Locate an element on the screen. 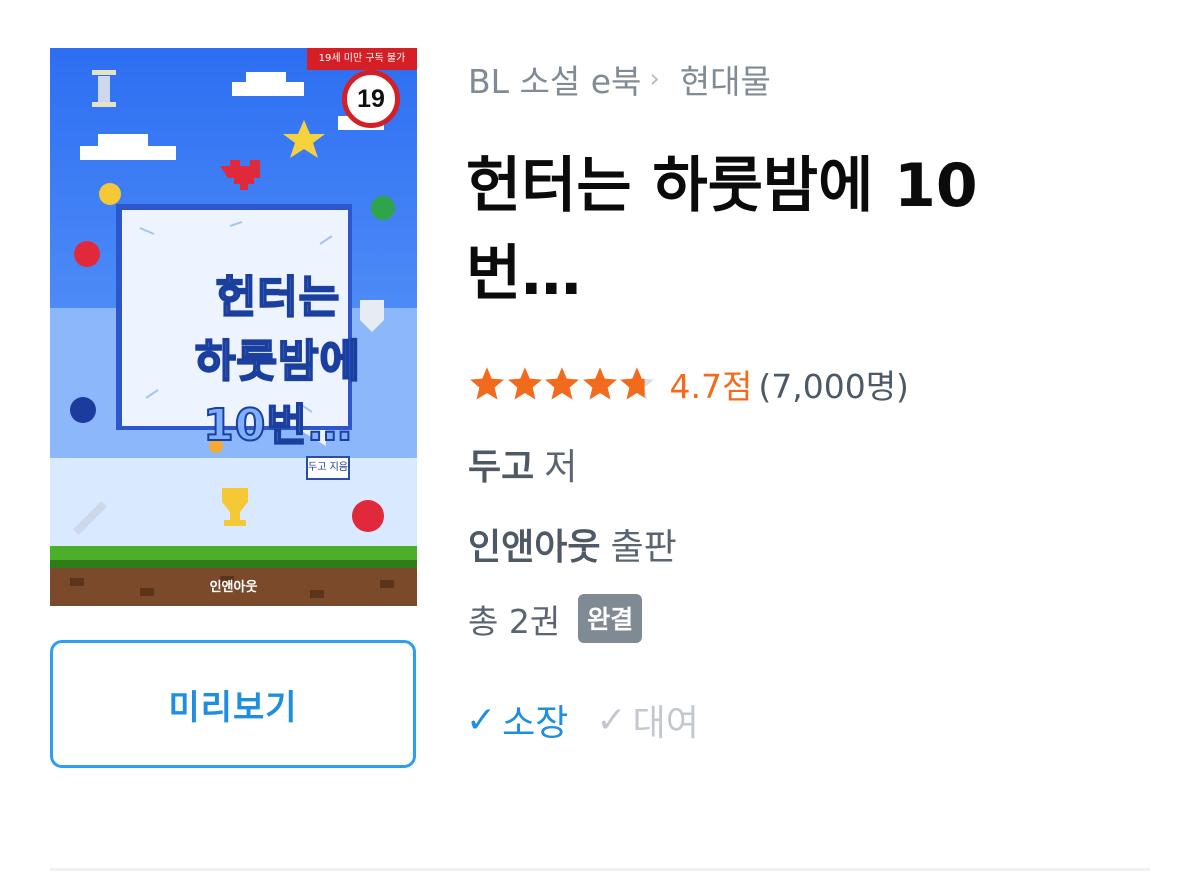 The height and width of the screenshot is (883, 1200). chevron-right-icon: › is located at coordinates (654, 79).